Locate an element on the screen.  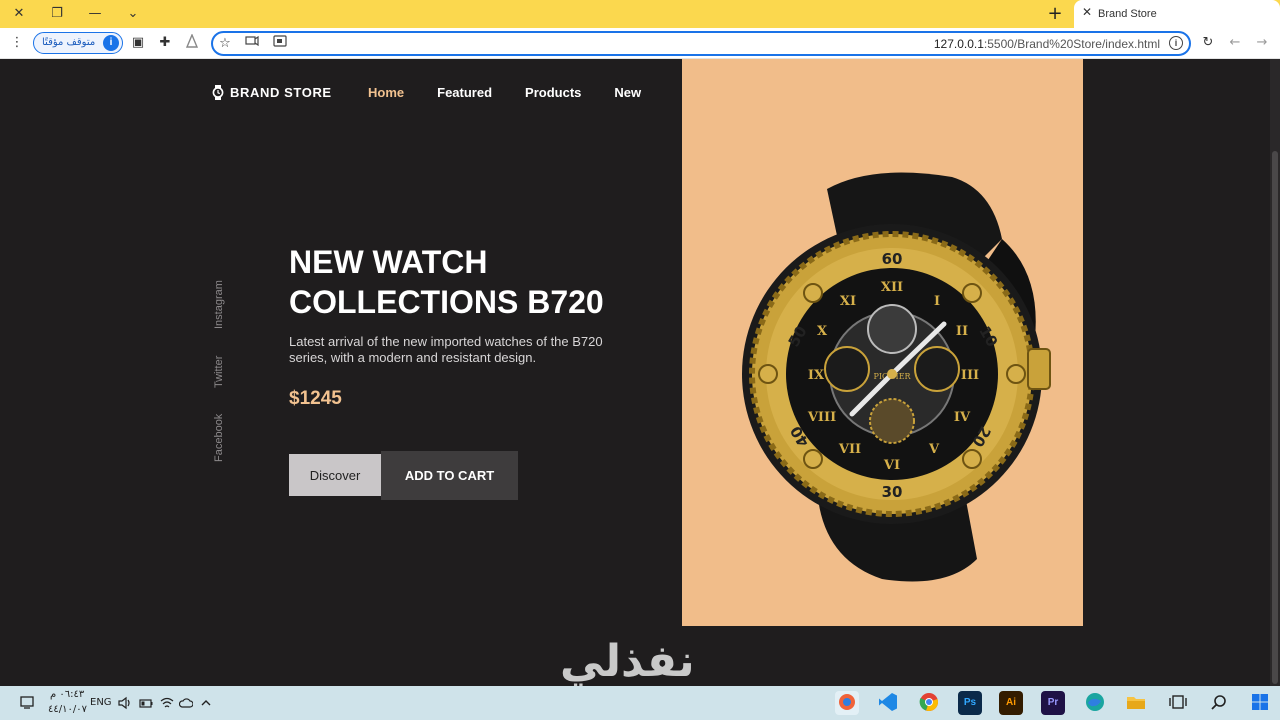
wifi-icon is located at coordinates (167, 703).